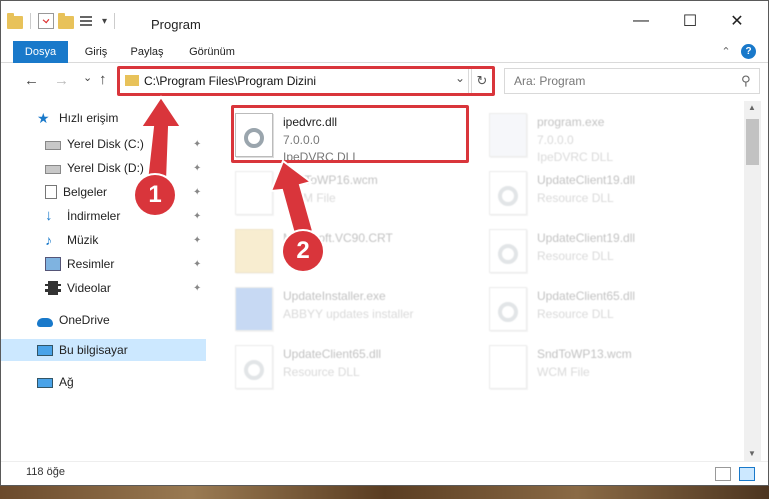  Describe the element at coordinates (384, 492) in the screenshot. I see `desktop-background` at that location.